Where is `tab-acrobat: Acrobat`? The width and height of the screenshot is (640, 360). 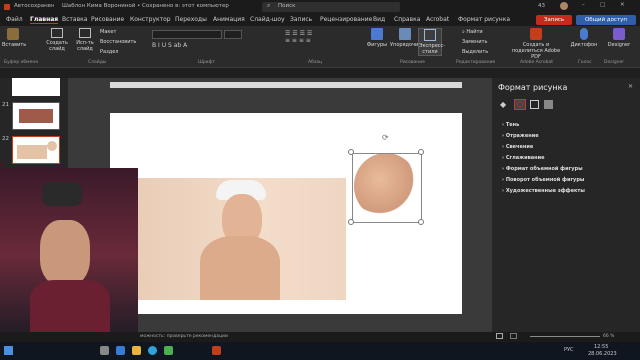 tab-acrobat: Acrobat is located at coordinates (437, 19).